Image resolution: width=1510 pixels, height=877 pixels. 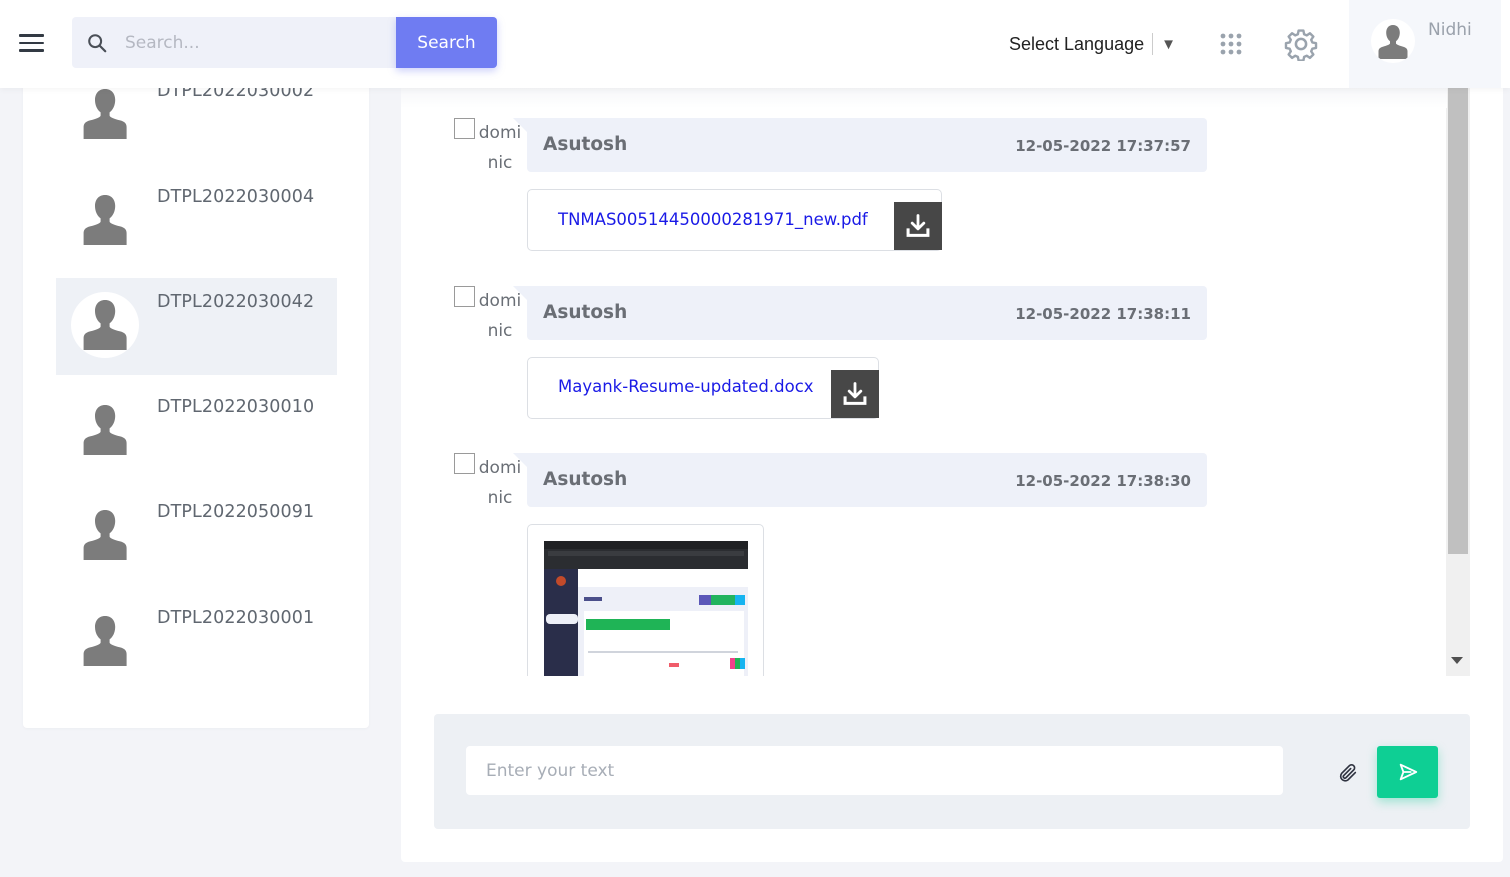 I want to click on scrollbar, so click(x=1458, y=382).